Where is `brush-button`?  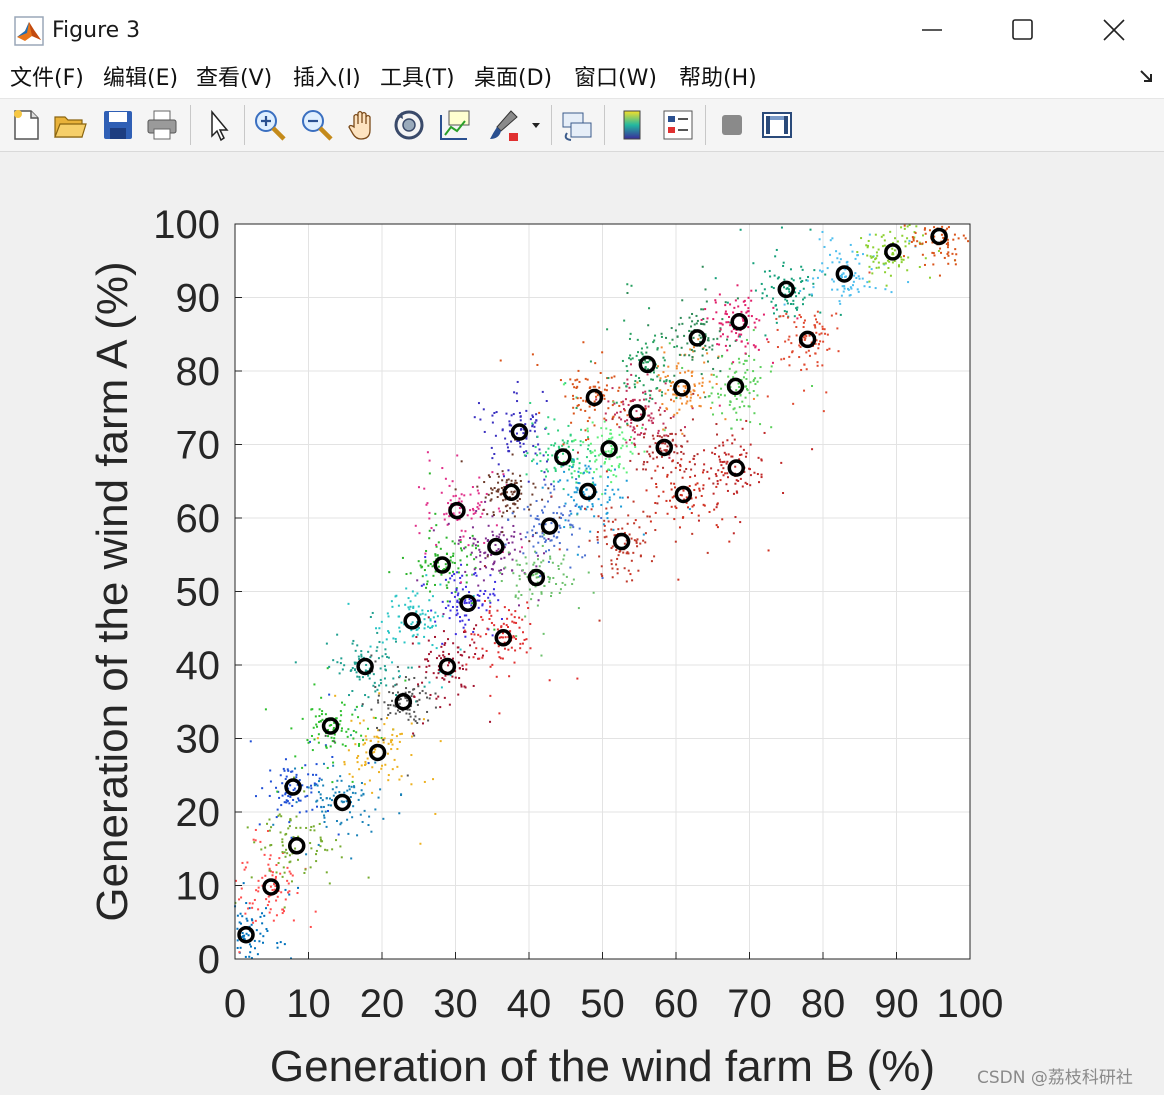
brush-button is located at coordinates (503, 125).